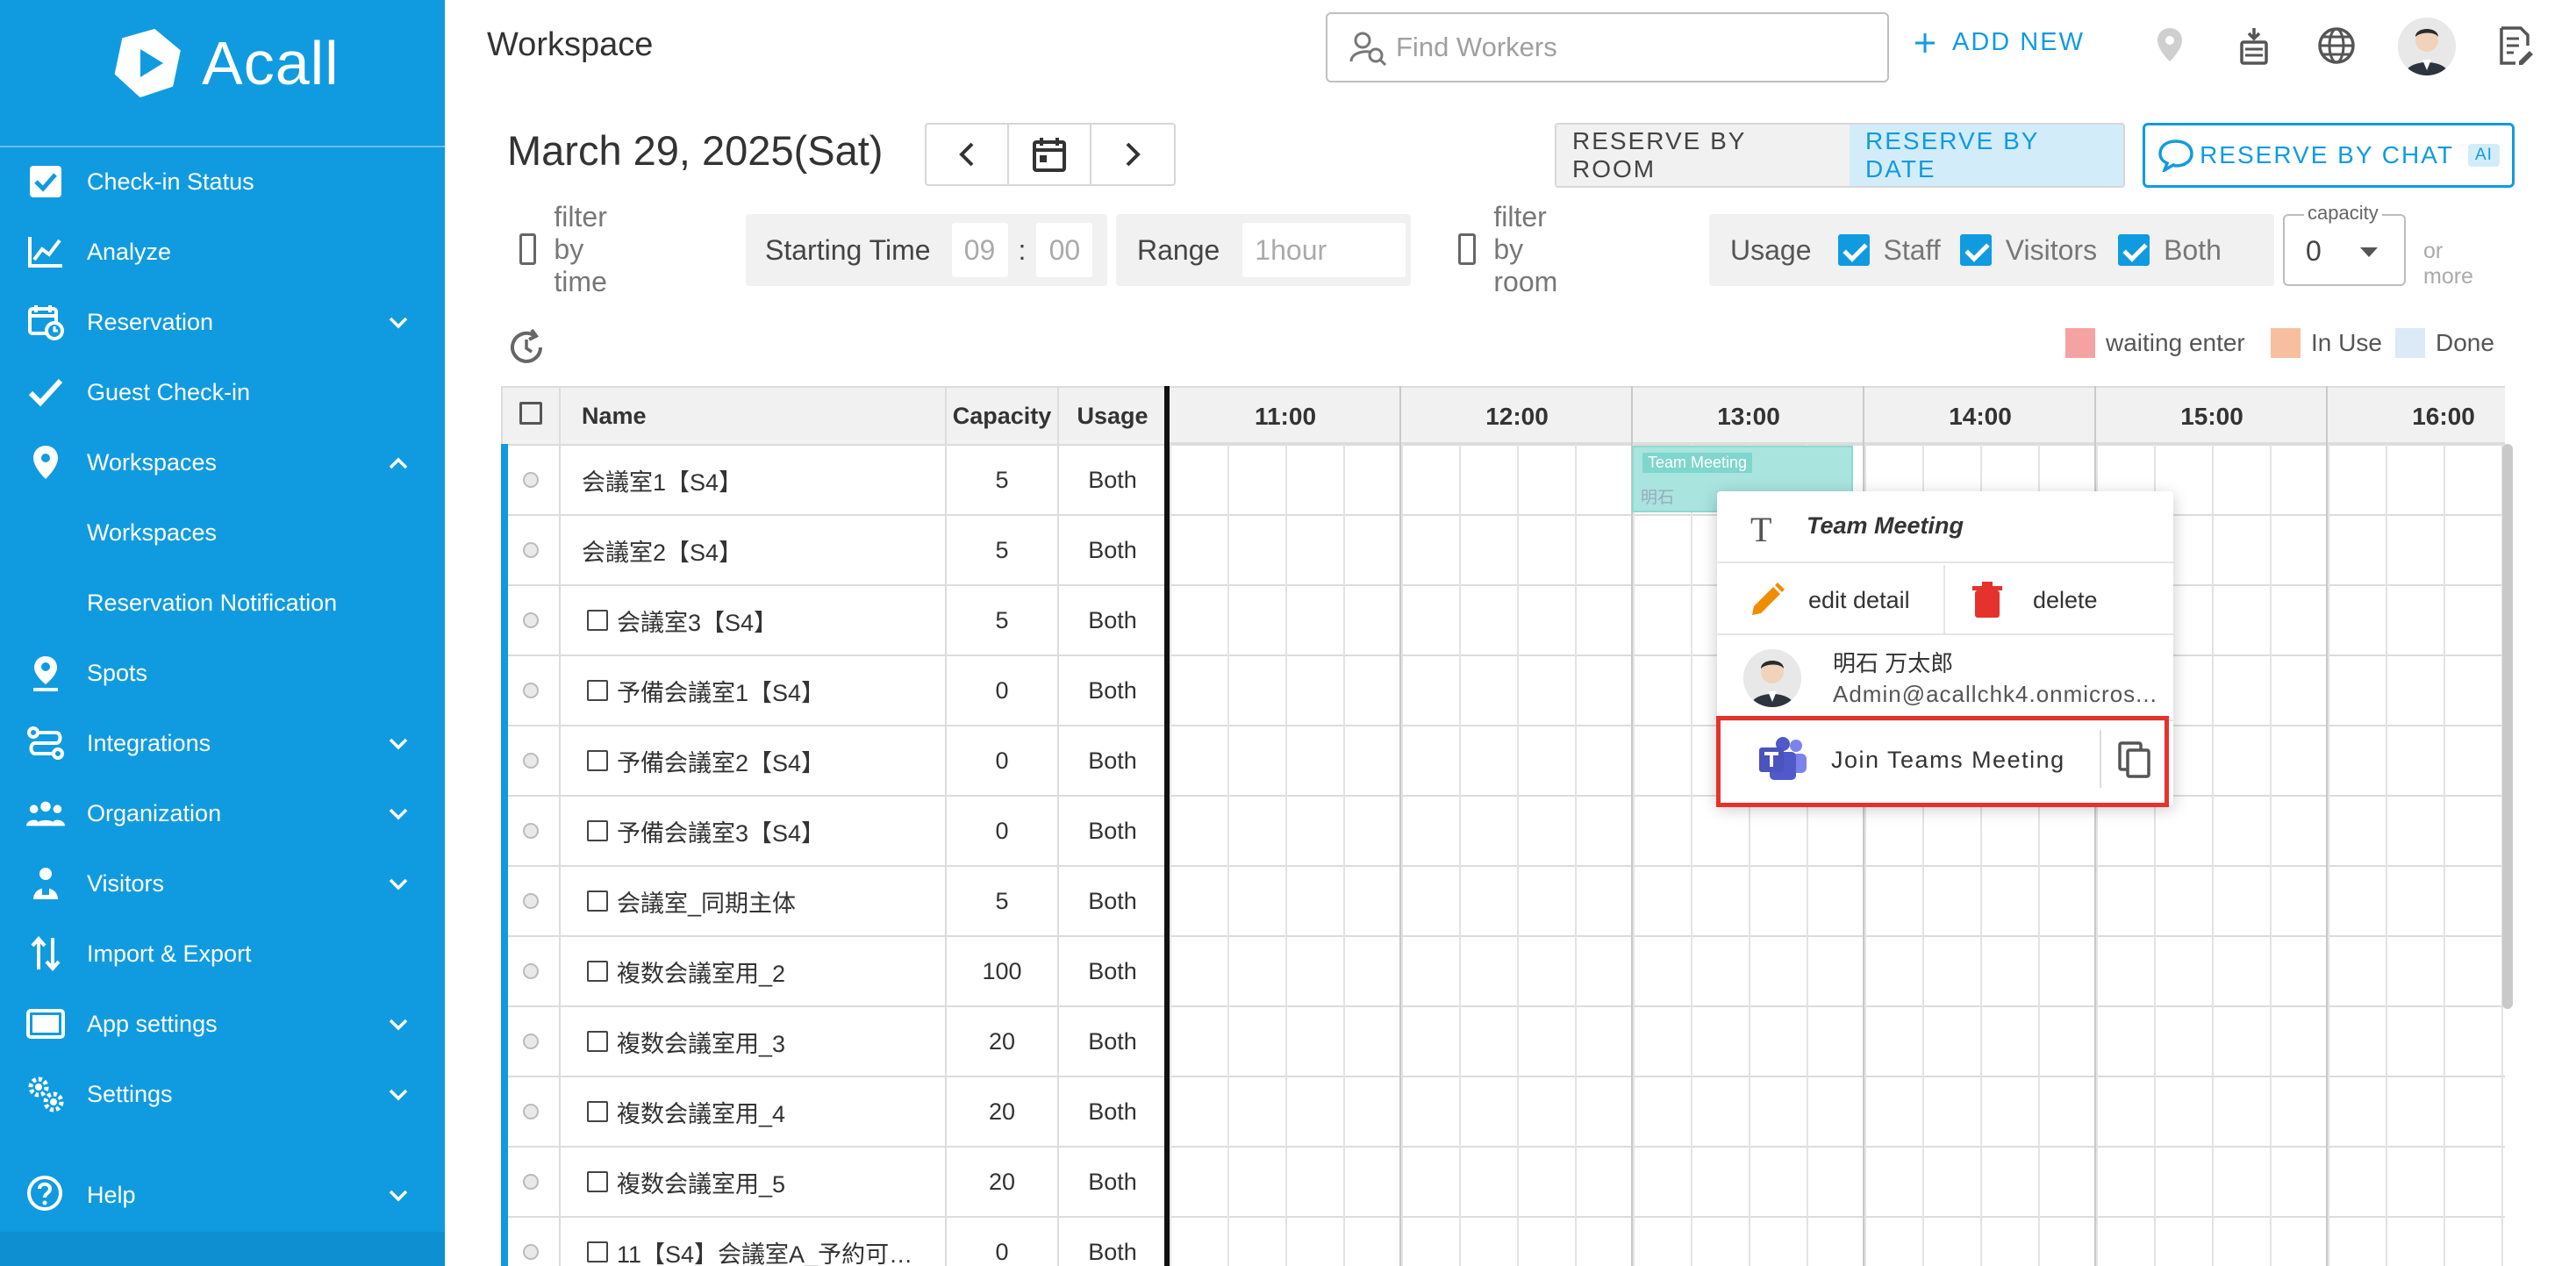 The height and width of the screenshot is (1266, 2576). I want to click on sidebar-item-integrations: Integrations, so click(222, 743).